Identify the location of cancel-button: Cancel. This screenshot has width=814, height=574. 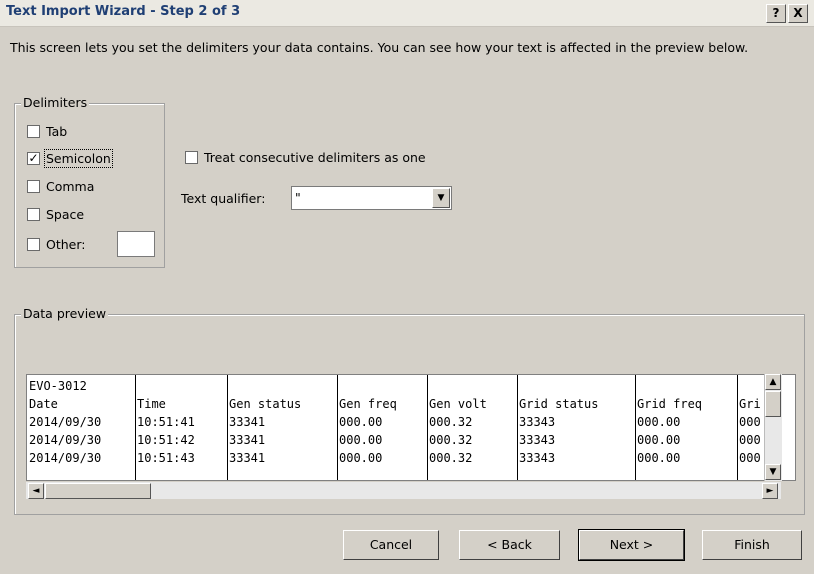
(391, 545).